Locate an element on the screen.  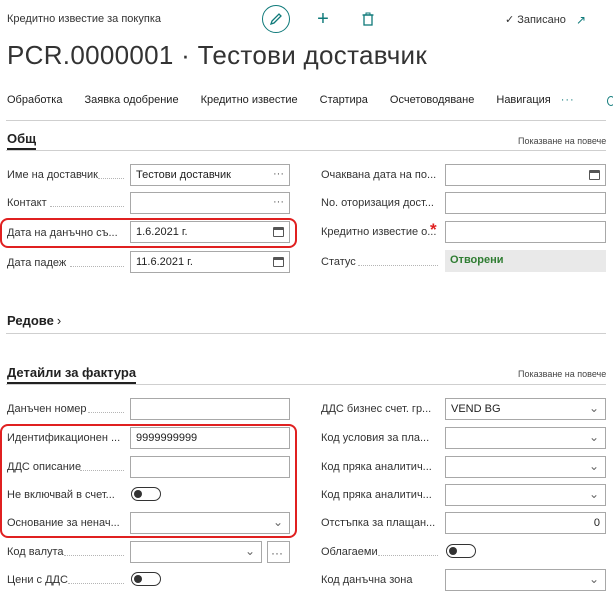
saved-label: Записано is located at coordinates (541, 19).